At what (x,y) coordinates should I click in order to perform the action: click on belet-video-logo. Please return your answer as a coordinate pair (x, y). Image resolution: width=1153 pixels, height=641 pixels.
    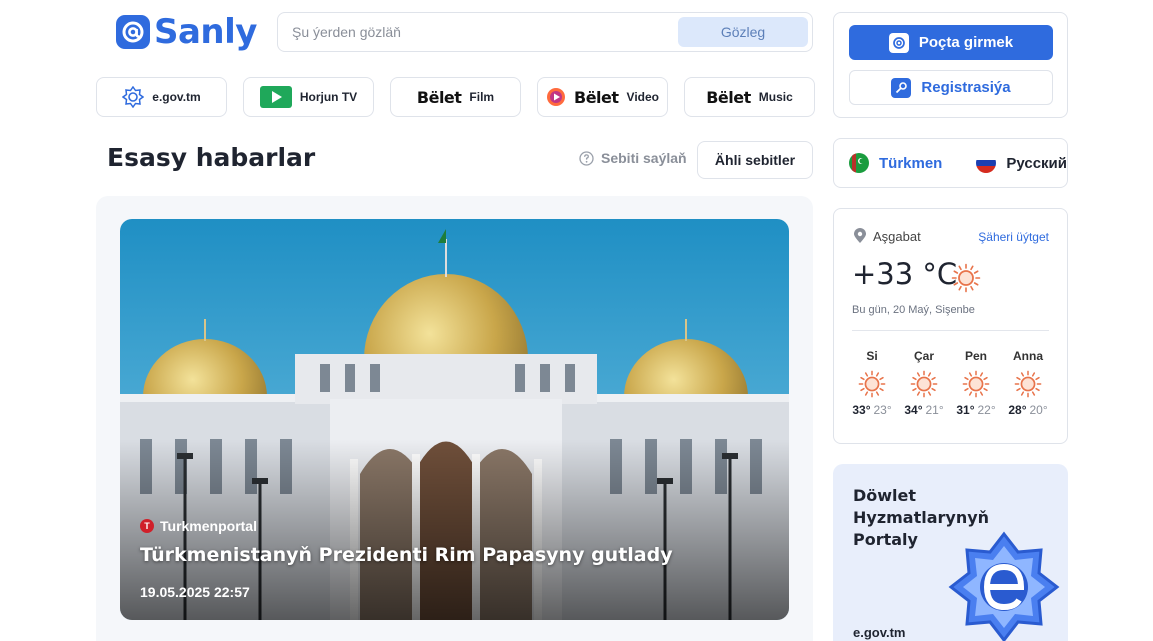
    Looking at the image, I should click on (556, 97).